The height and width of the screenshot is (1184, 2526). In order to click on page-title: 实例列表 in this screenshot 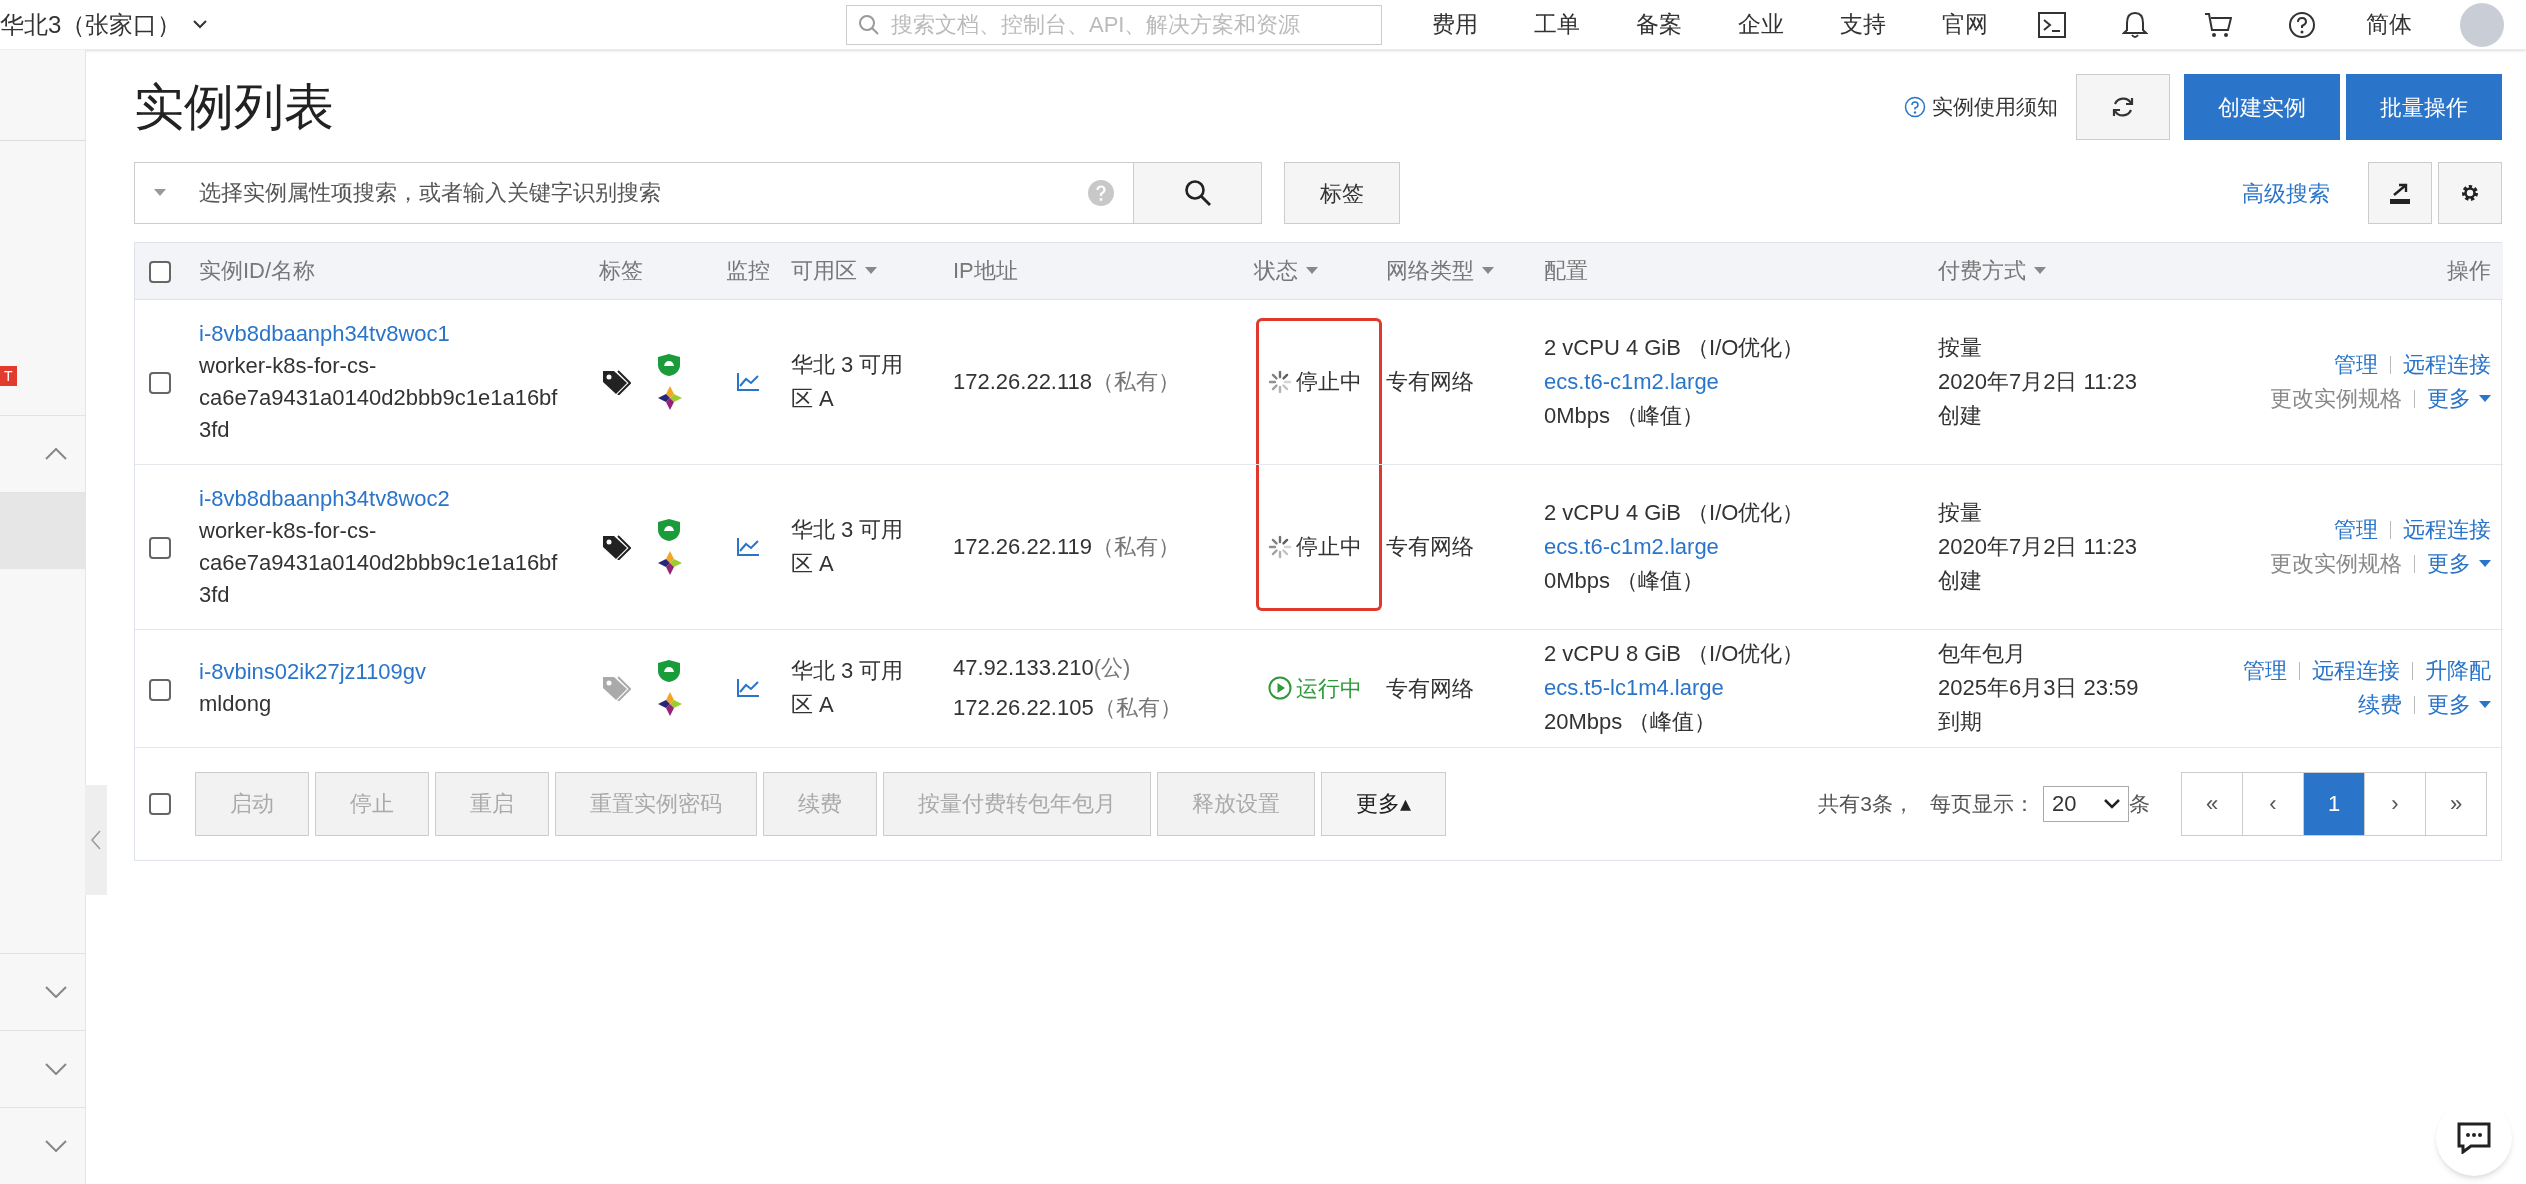, I will do `click(234, 107)`.